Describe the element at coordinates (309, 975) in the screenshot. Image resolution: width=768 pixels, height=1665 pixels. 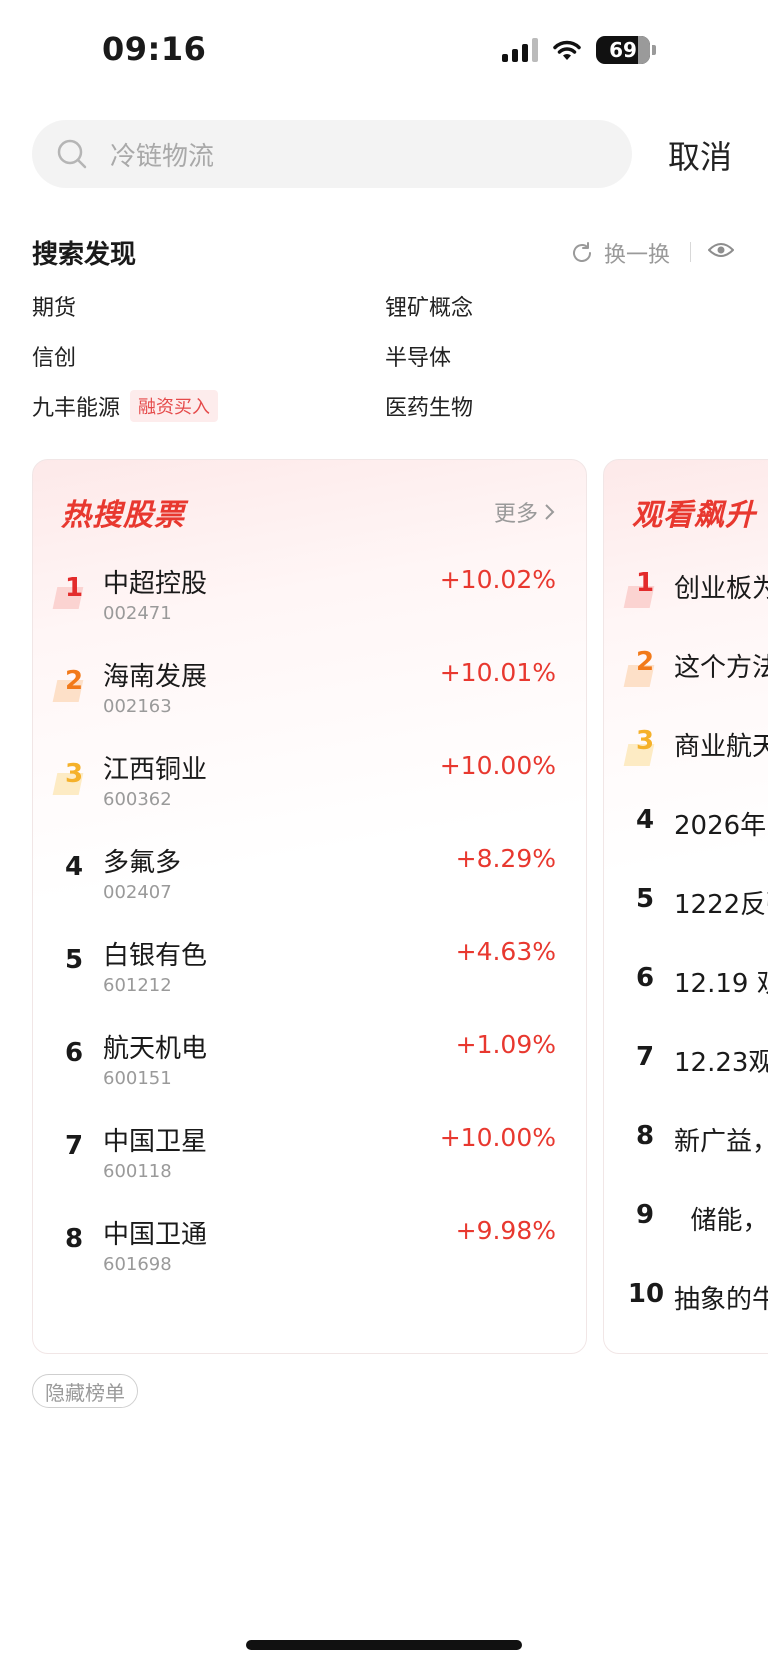
I see `stock-row: 5 白银有色 601212 +4.63%` at that location.